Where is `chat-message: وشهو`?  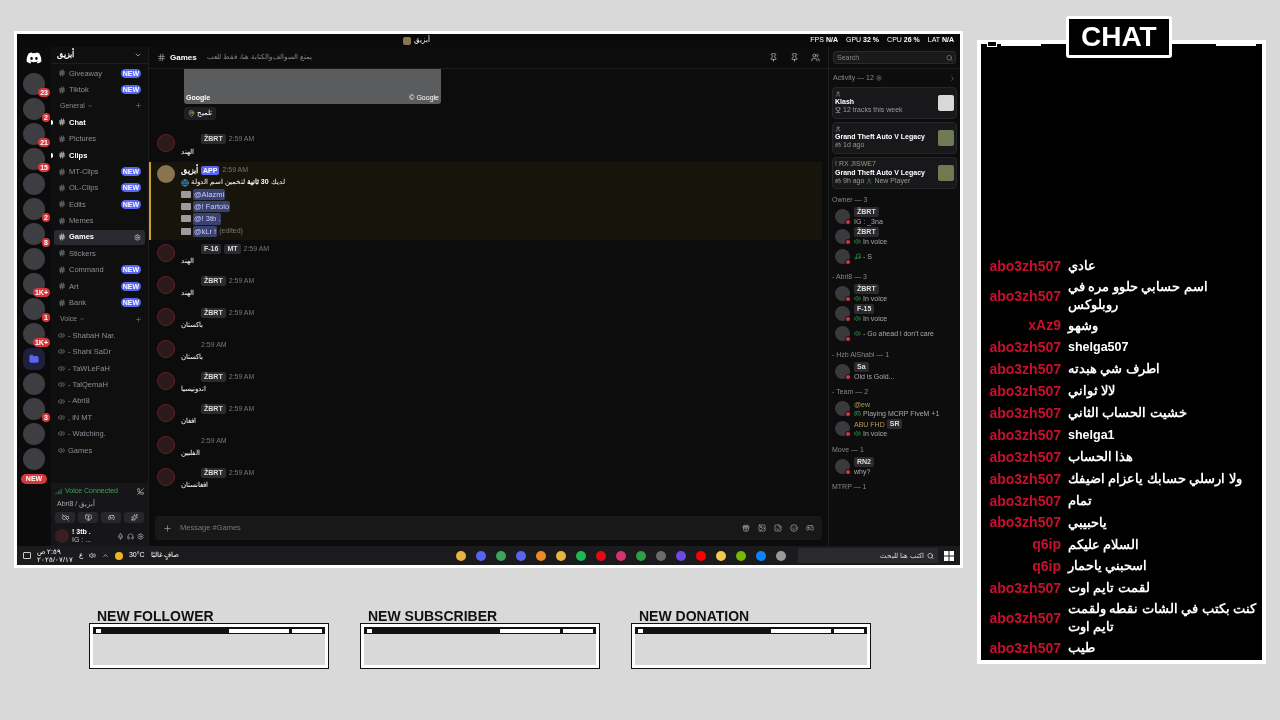
chat-message: وشهو is located at coordinates (1083, 326).